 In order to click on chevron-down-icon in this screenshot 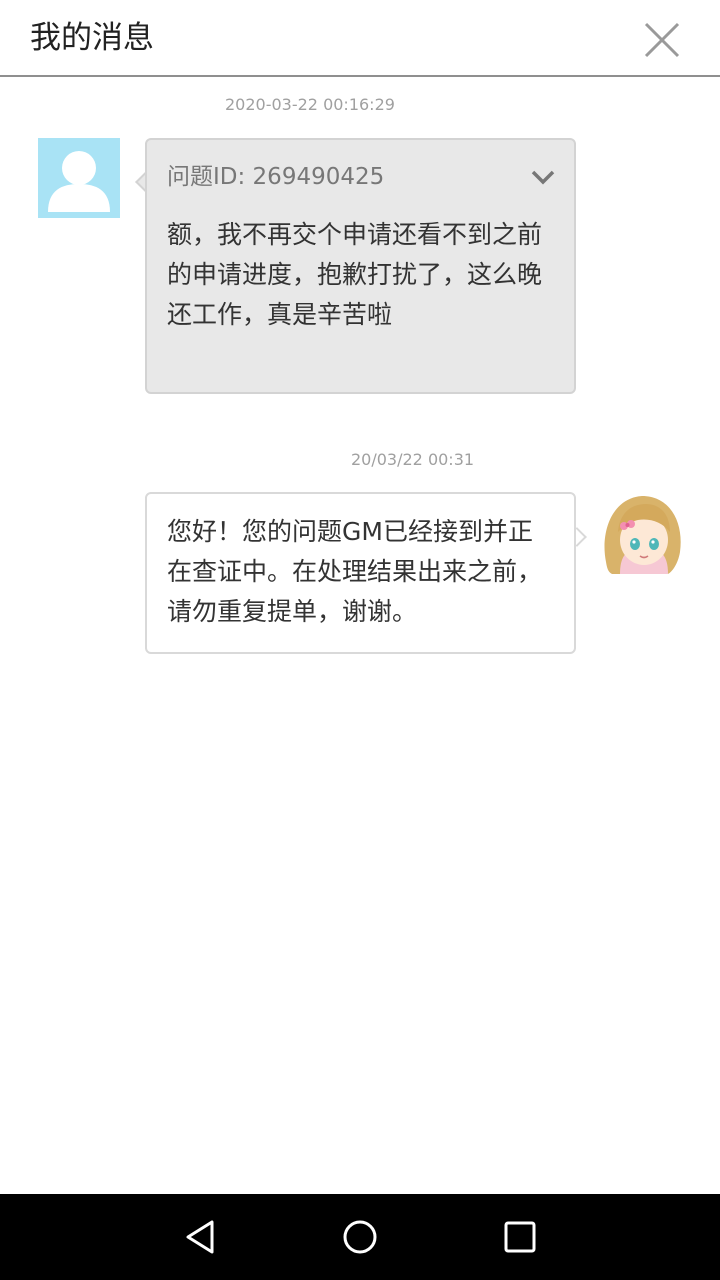, I will do `click(543, 177)`.